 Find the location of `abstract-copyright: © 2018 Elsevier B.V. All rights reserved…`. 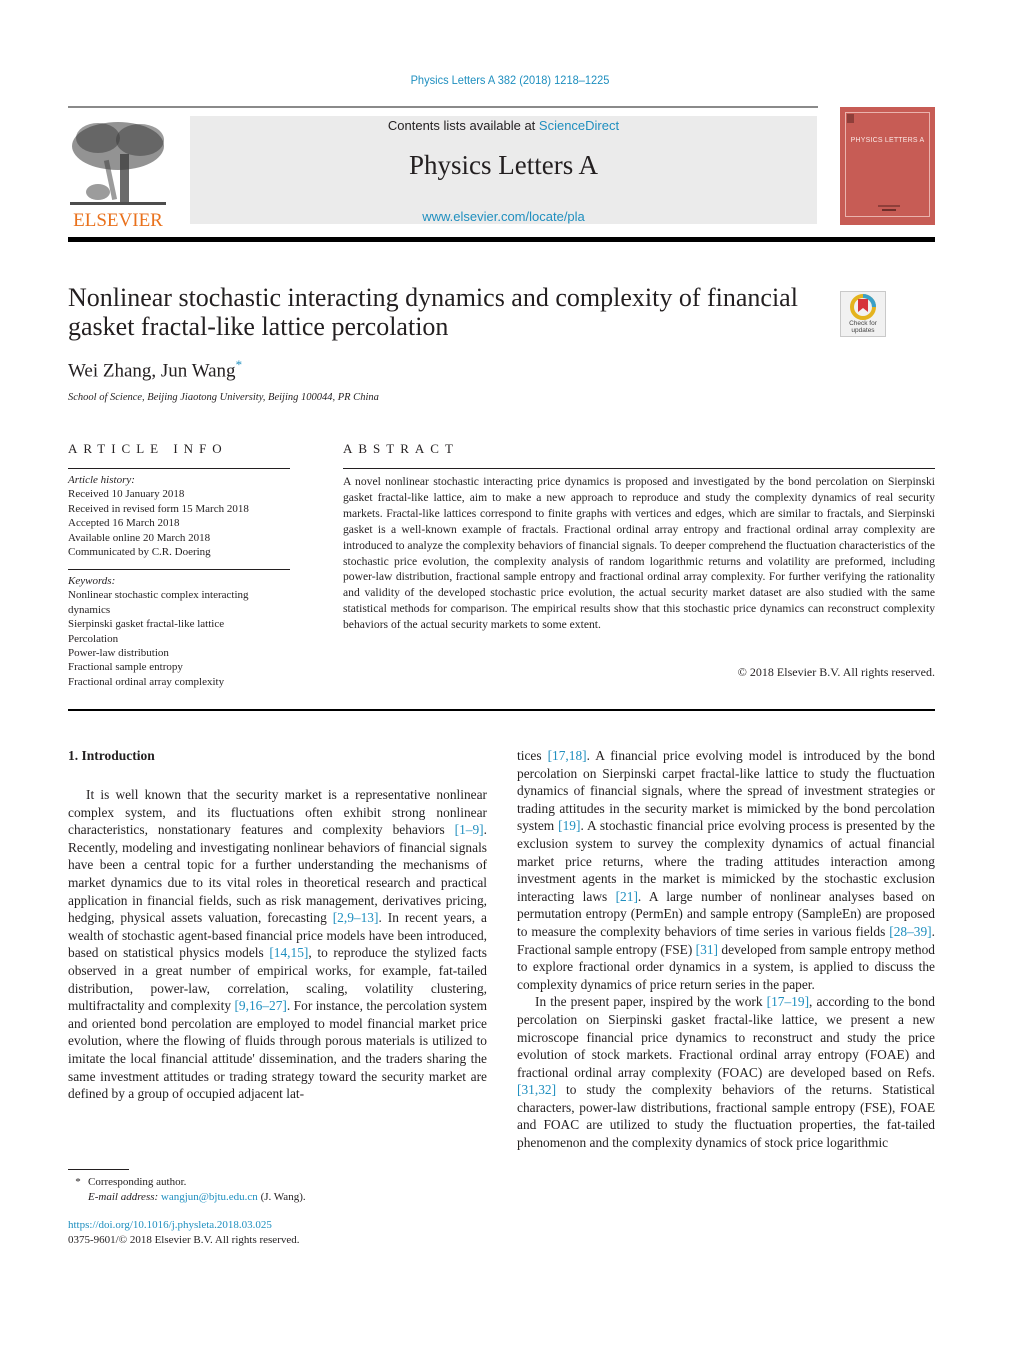

abstract-copyright: © 2018 Elsevier B.V. All rights reserved… is located at coordinates (836, 672).